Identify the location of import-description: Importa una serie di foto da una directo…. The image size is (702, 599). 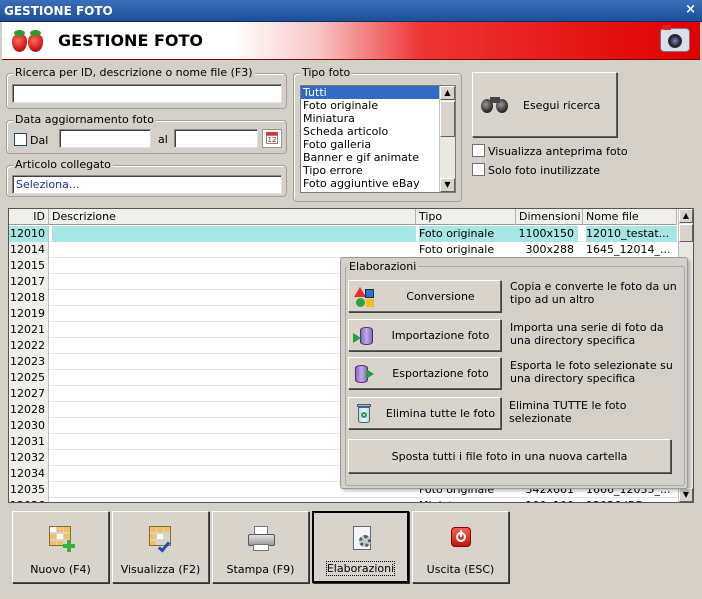
(587, 334).